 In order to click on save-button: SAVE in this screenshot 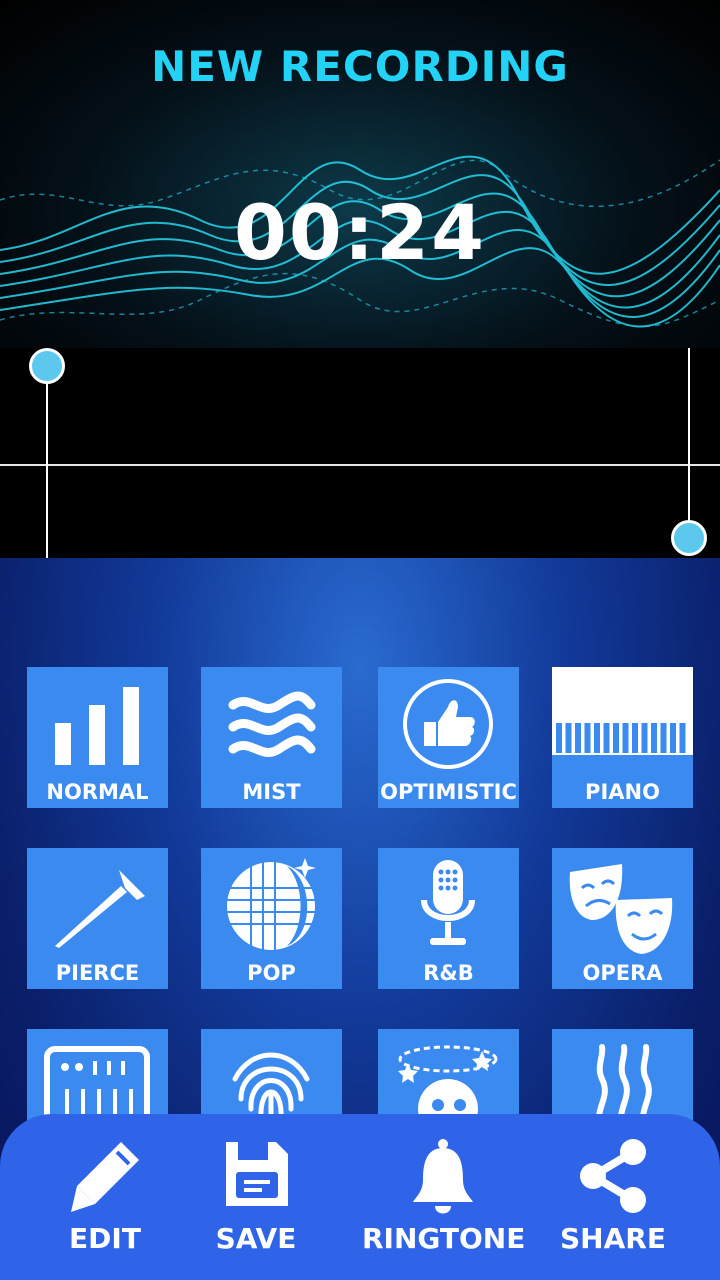, I will do `click(256, 1197)`.